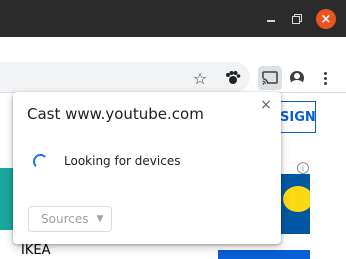 This screenshot has width=346, height=259. I want to click on cast-icon, so click(270, 78).